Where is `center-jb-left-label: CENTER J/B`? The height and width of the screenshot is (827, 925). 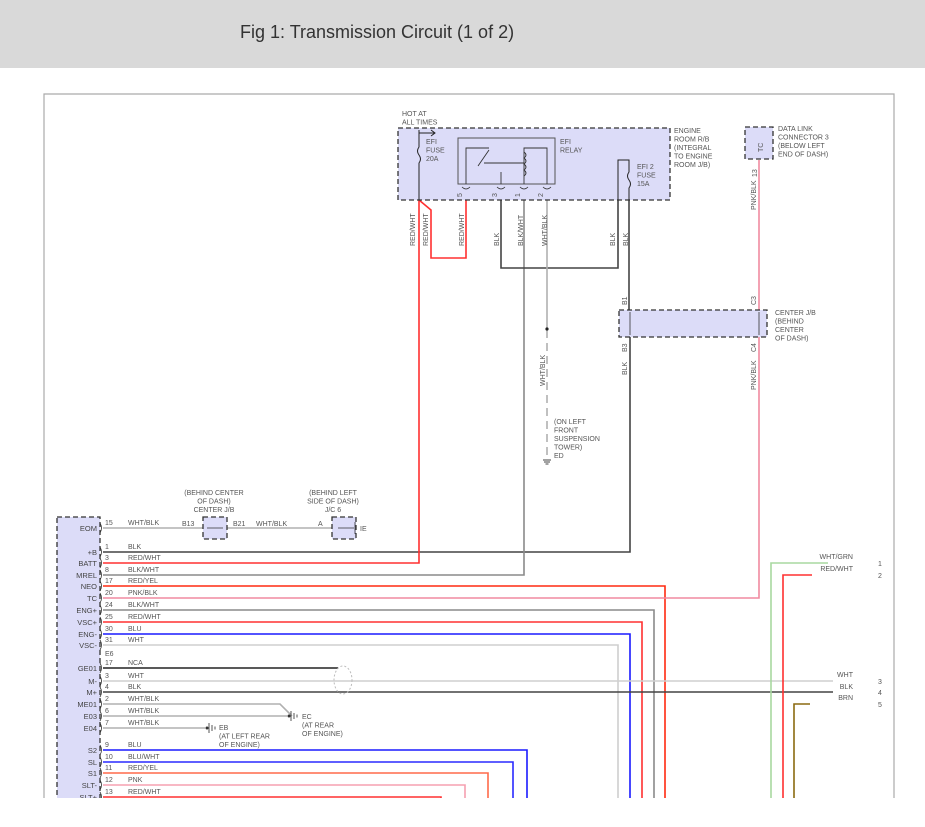 center-jb-left-label: CENTER J/B is located at coordinates (214, 510).